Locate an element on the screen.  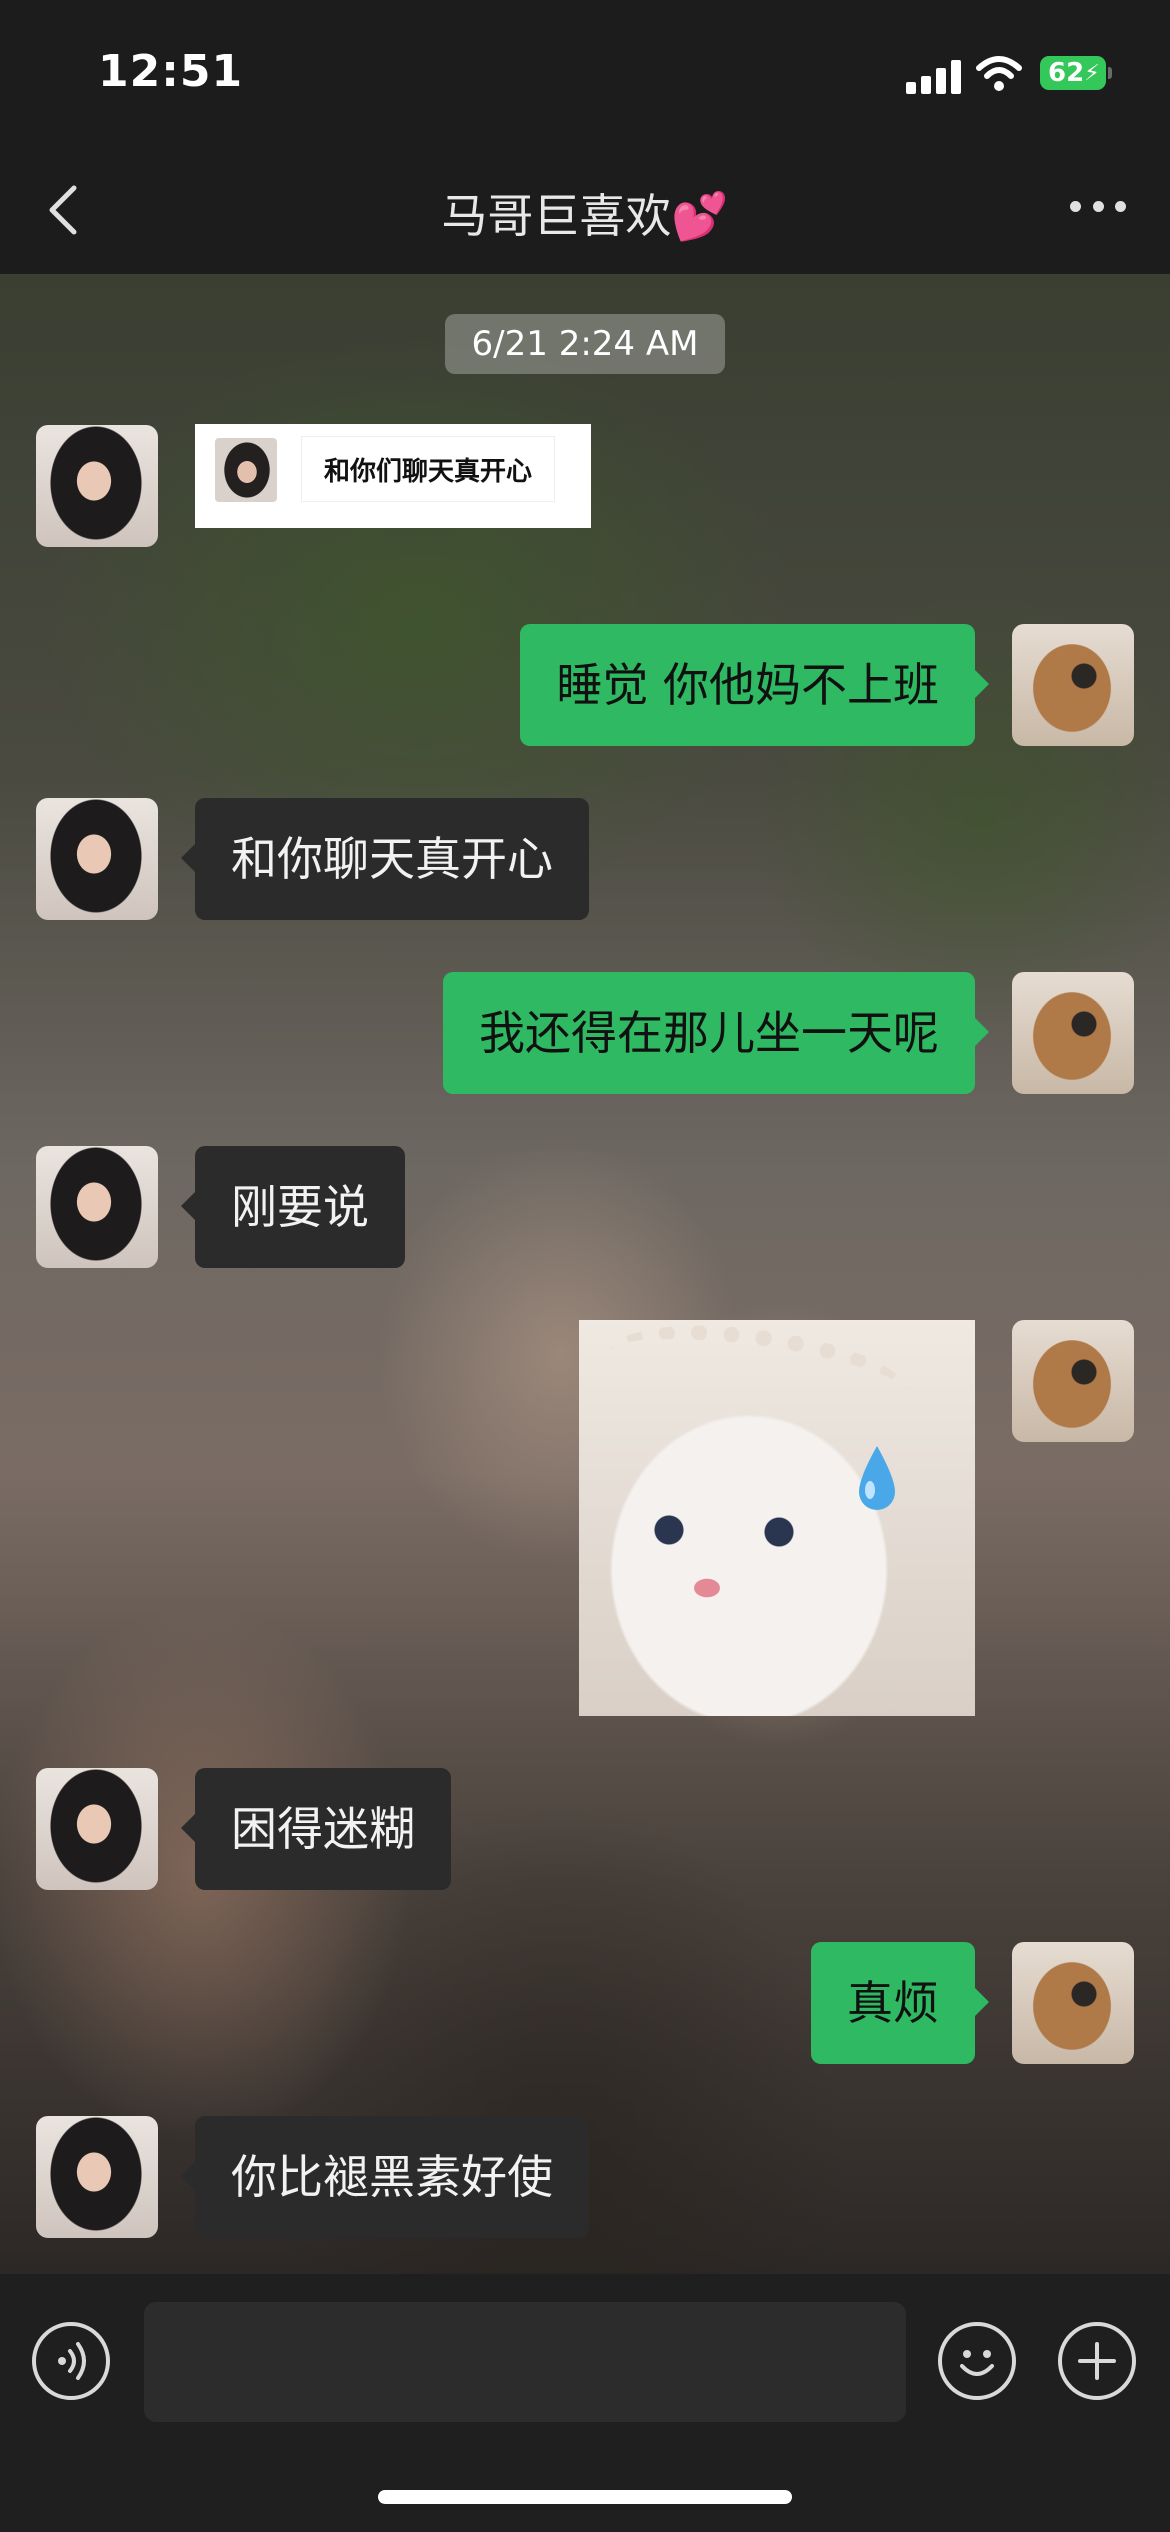
battery-indicator: 62 ⚡ is located at coordinates (1076, 73).